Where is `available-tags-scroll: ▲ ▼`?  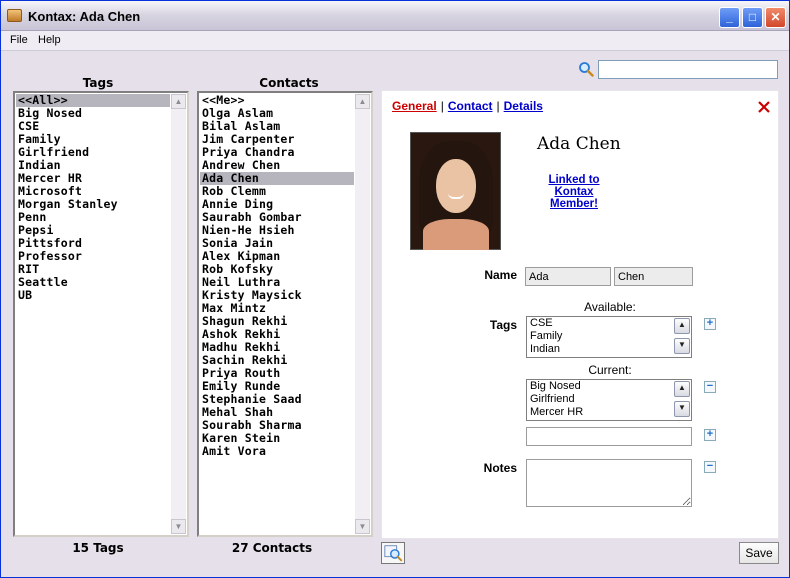
available-tags-scroll: ▲ ▼ is located at coordinates (682, 337).